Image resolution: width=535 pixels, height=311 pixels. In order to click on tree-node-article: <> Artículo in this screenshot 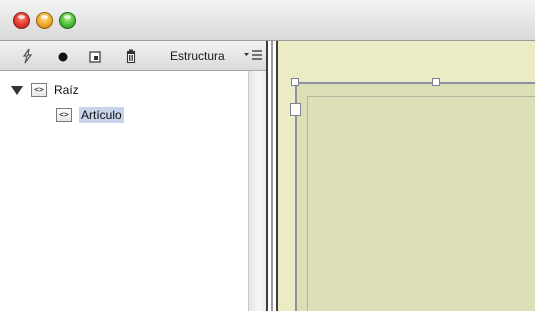, I will do `click(90, 115)`.